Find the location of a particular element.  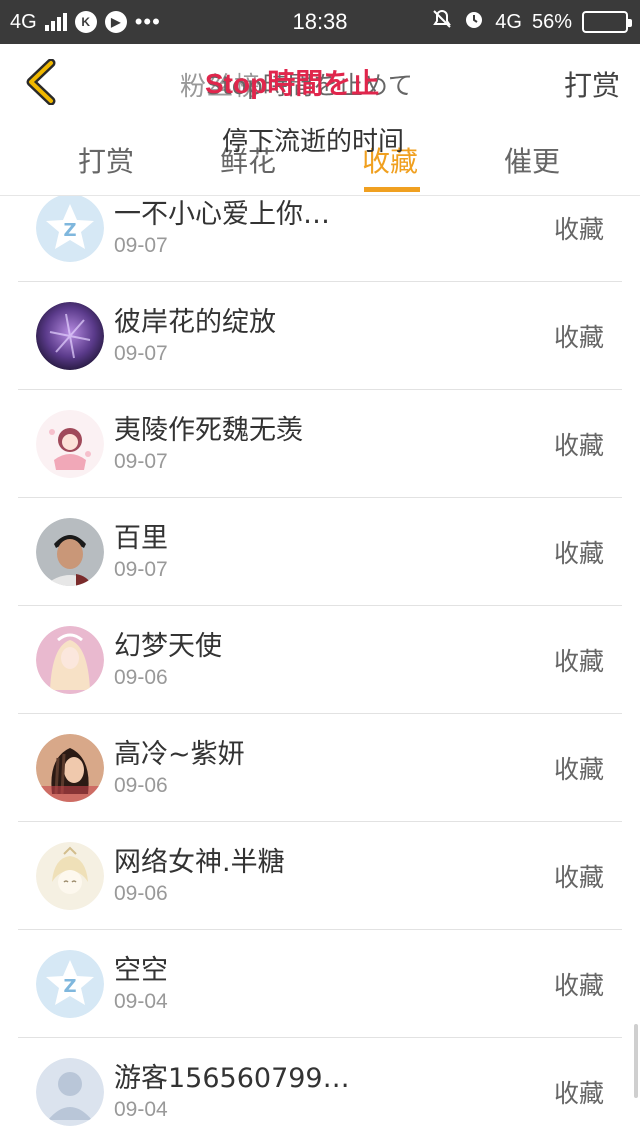

reward-button: 打赏 is located at coordinates (592, 84).